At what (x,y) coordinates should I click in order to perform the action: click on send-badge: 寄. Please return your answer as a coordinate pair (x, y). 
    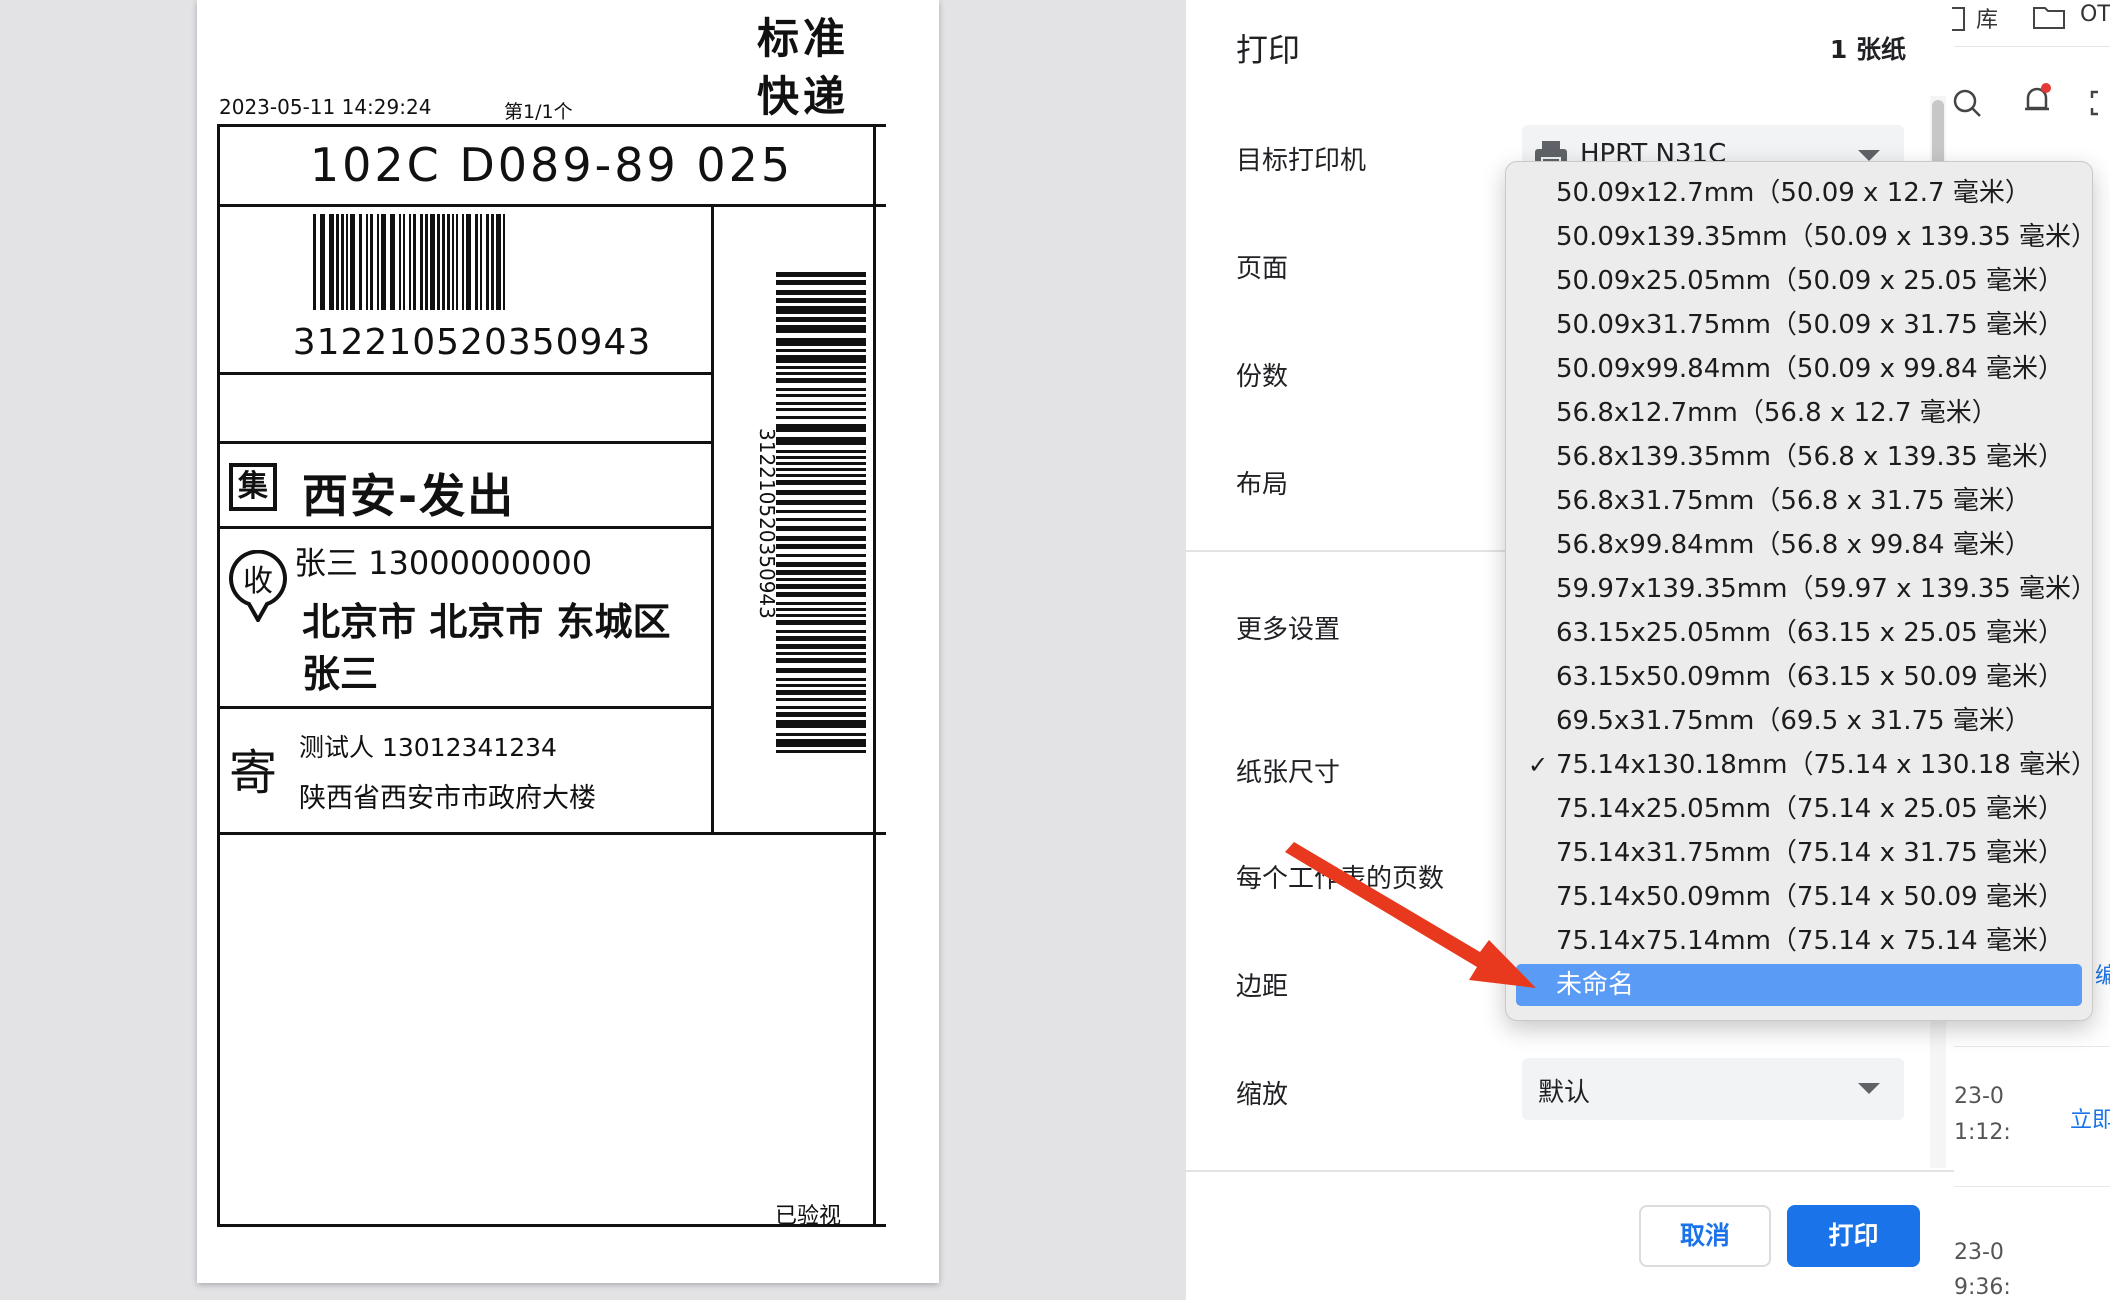
    Looking at the image, I should click on (253, 773).